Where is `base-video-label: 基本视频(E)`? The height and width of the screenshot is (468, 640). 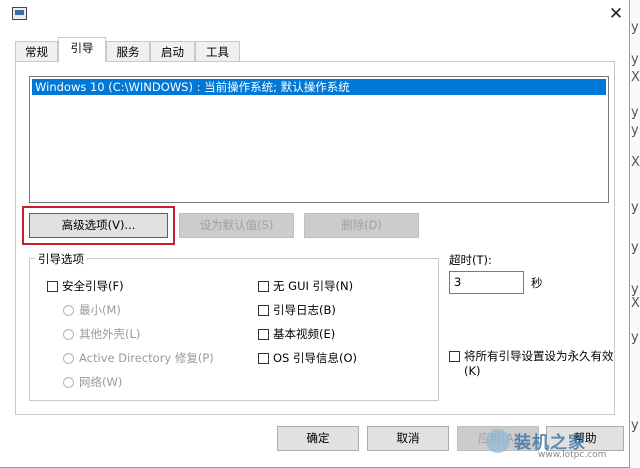 base-video-label: 基本视频(E) is located at coordinates (304, 334).